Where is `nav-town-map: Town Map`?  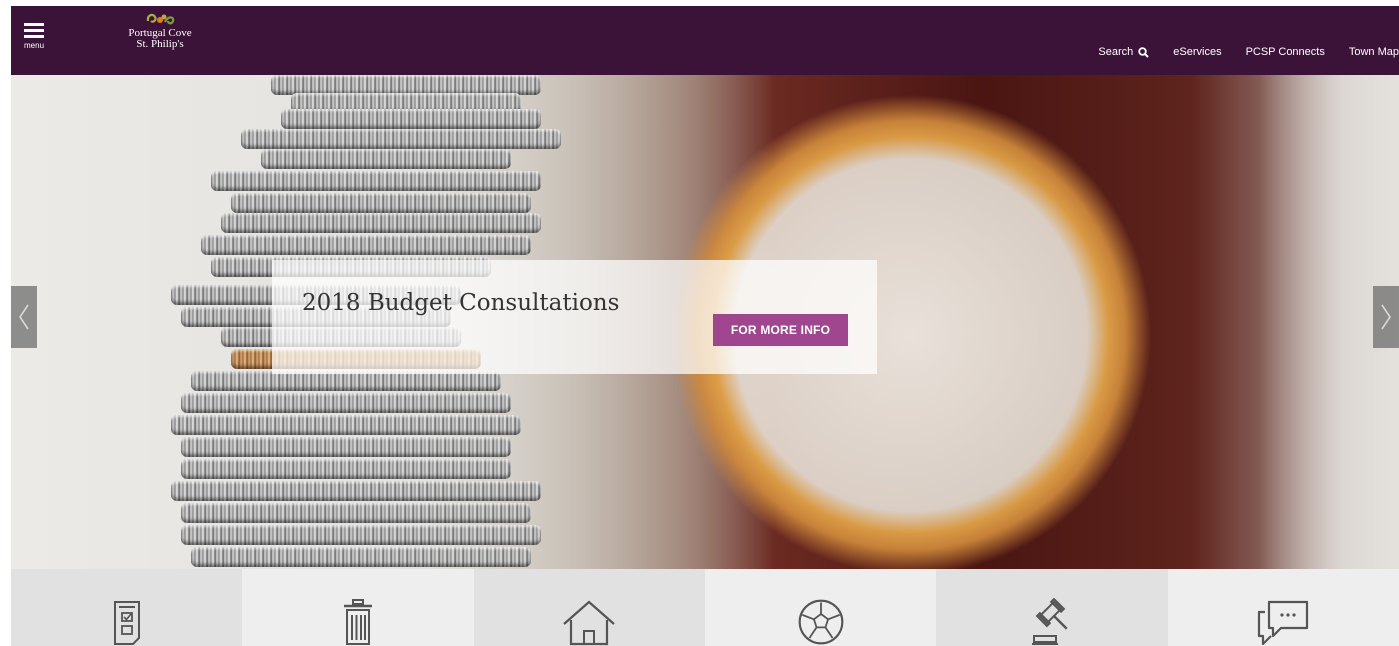
nav-town-map: Town Map is located at coordinates (1374, 52).